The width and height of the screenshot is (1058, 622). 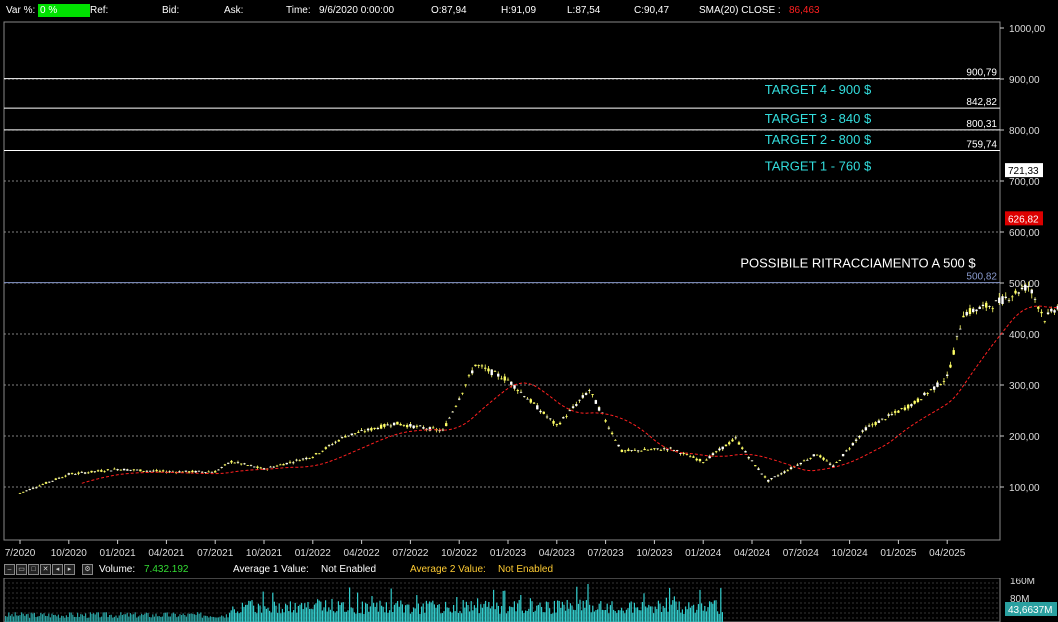 I want to click on y-tick-label: 300,00, so click(x=1024, y=386).